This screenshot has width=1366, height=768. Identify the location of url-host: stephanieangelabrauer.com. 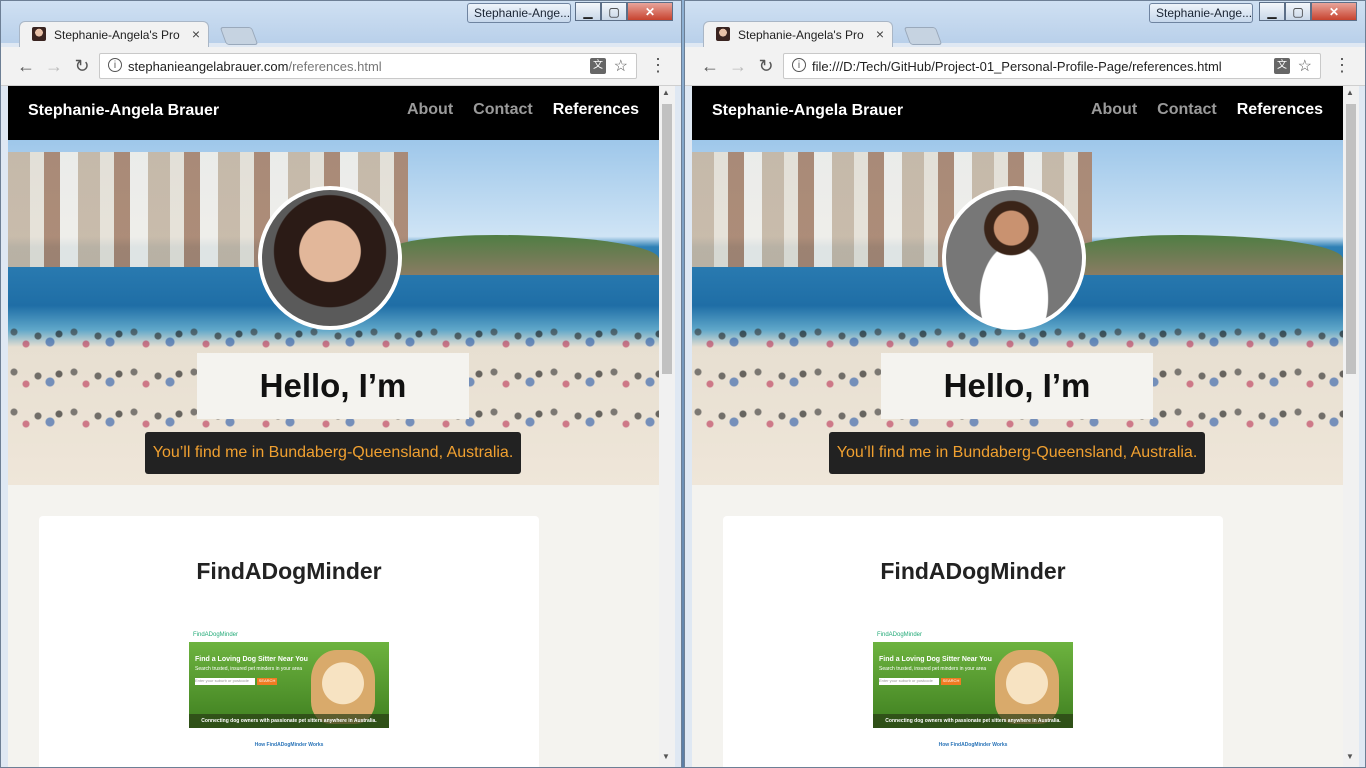
(208, 66).